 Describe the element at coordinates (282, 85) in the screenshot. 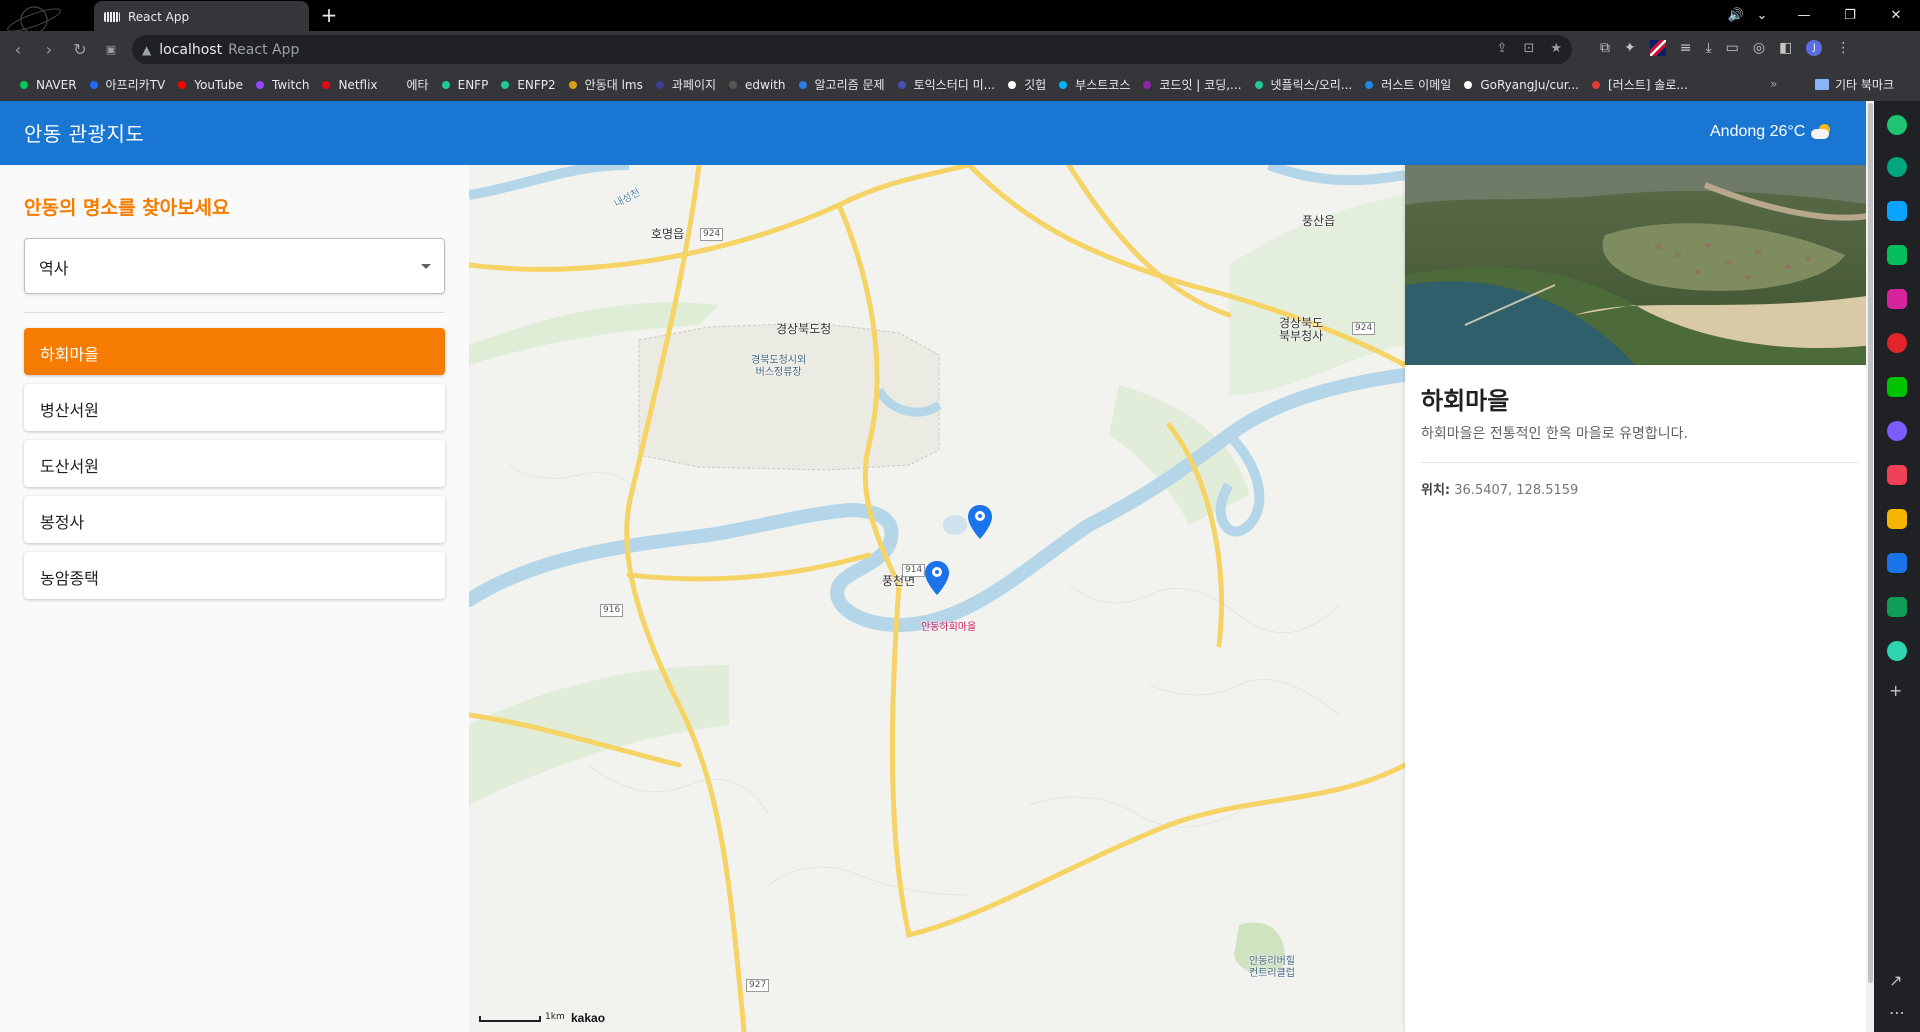

I see `bookmark-item: Twitch` at that location.